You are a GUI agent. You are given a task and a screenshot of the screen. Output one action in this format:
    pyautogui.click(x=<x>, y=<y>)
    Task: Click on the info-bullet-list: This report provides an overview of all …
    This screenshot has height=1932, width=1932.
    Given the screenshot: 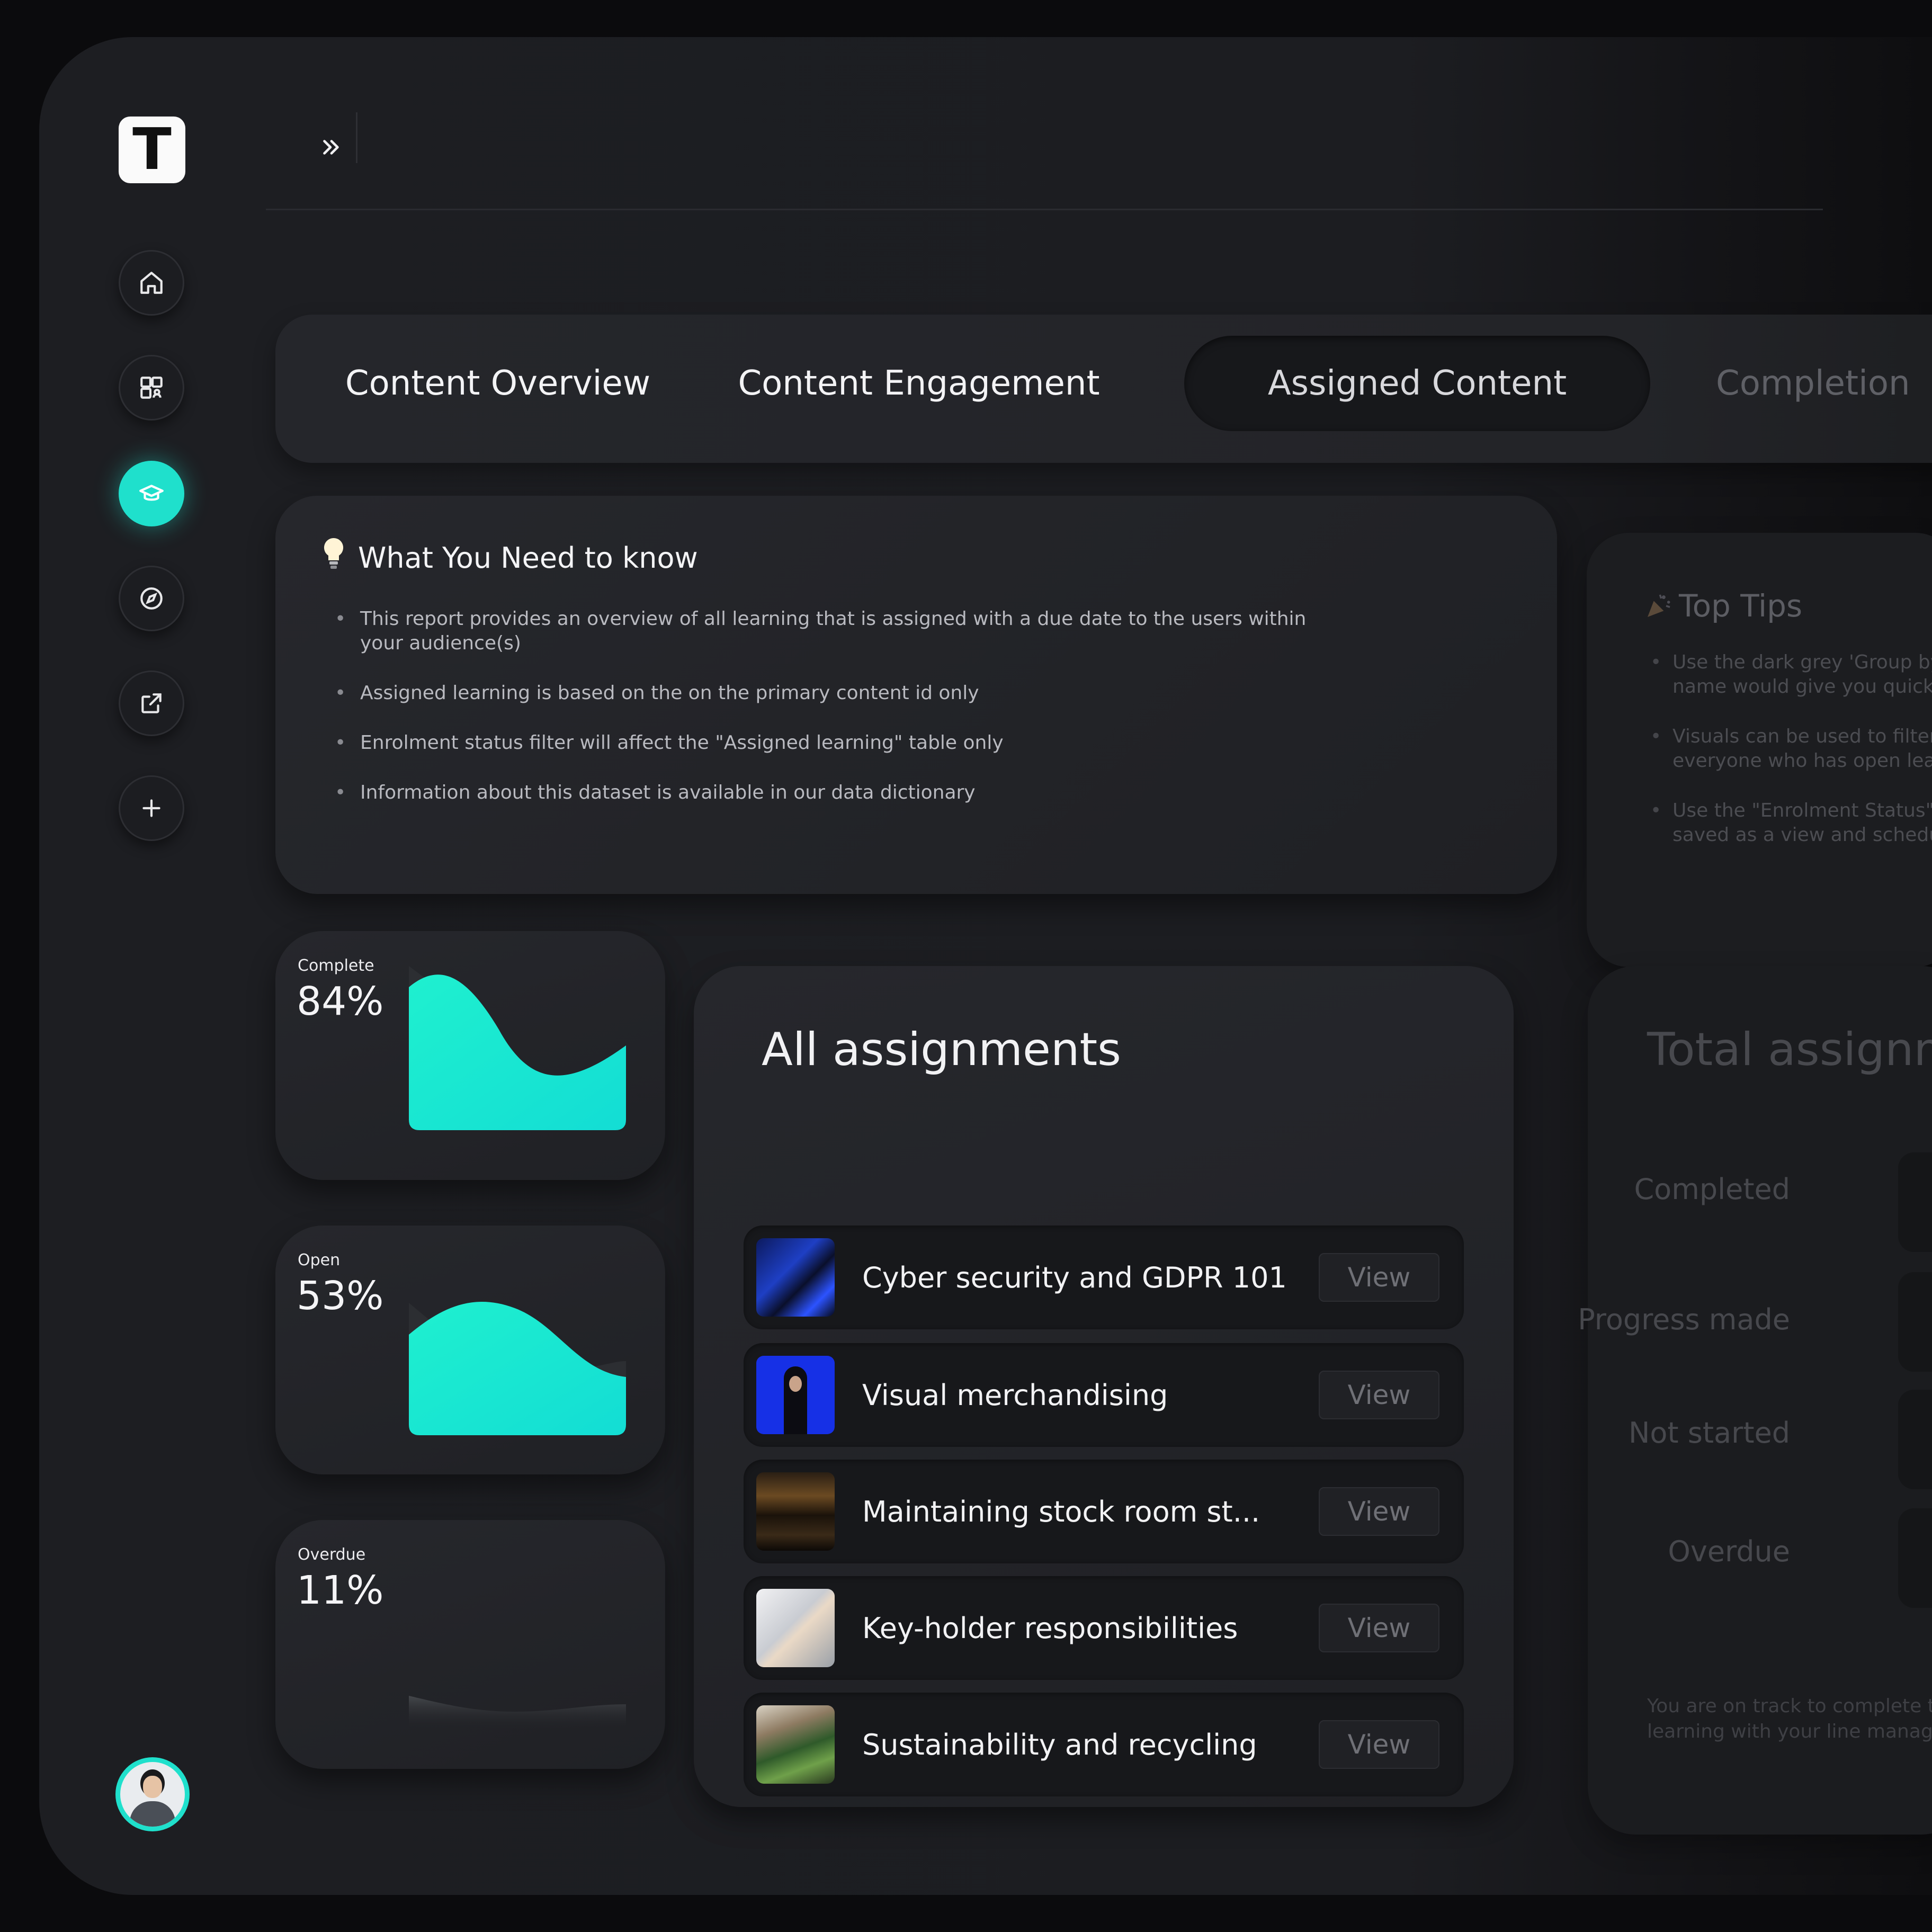 What is the action you would take?
    pyautogui.click(x=821, y=718)
    